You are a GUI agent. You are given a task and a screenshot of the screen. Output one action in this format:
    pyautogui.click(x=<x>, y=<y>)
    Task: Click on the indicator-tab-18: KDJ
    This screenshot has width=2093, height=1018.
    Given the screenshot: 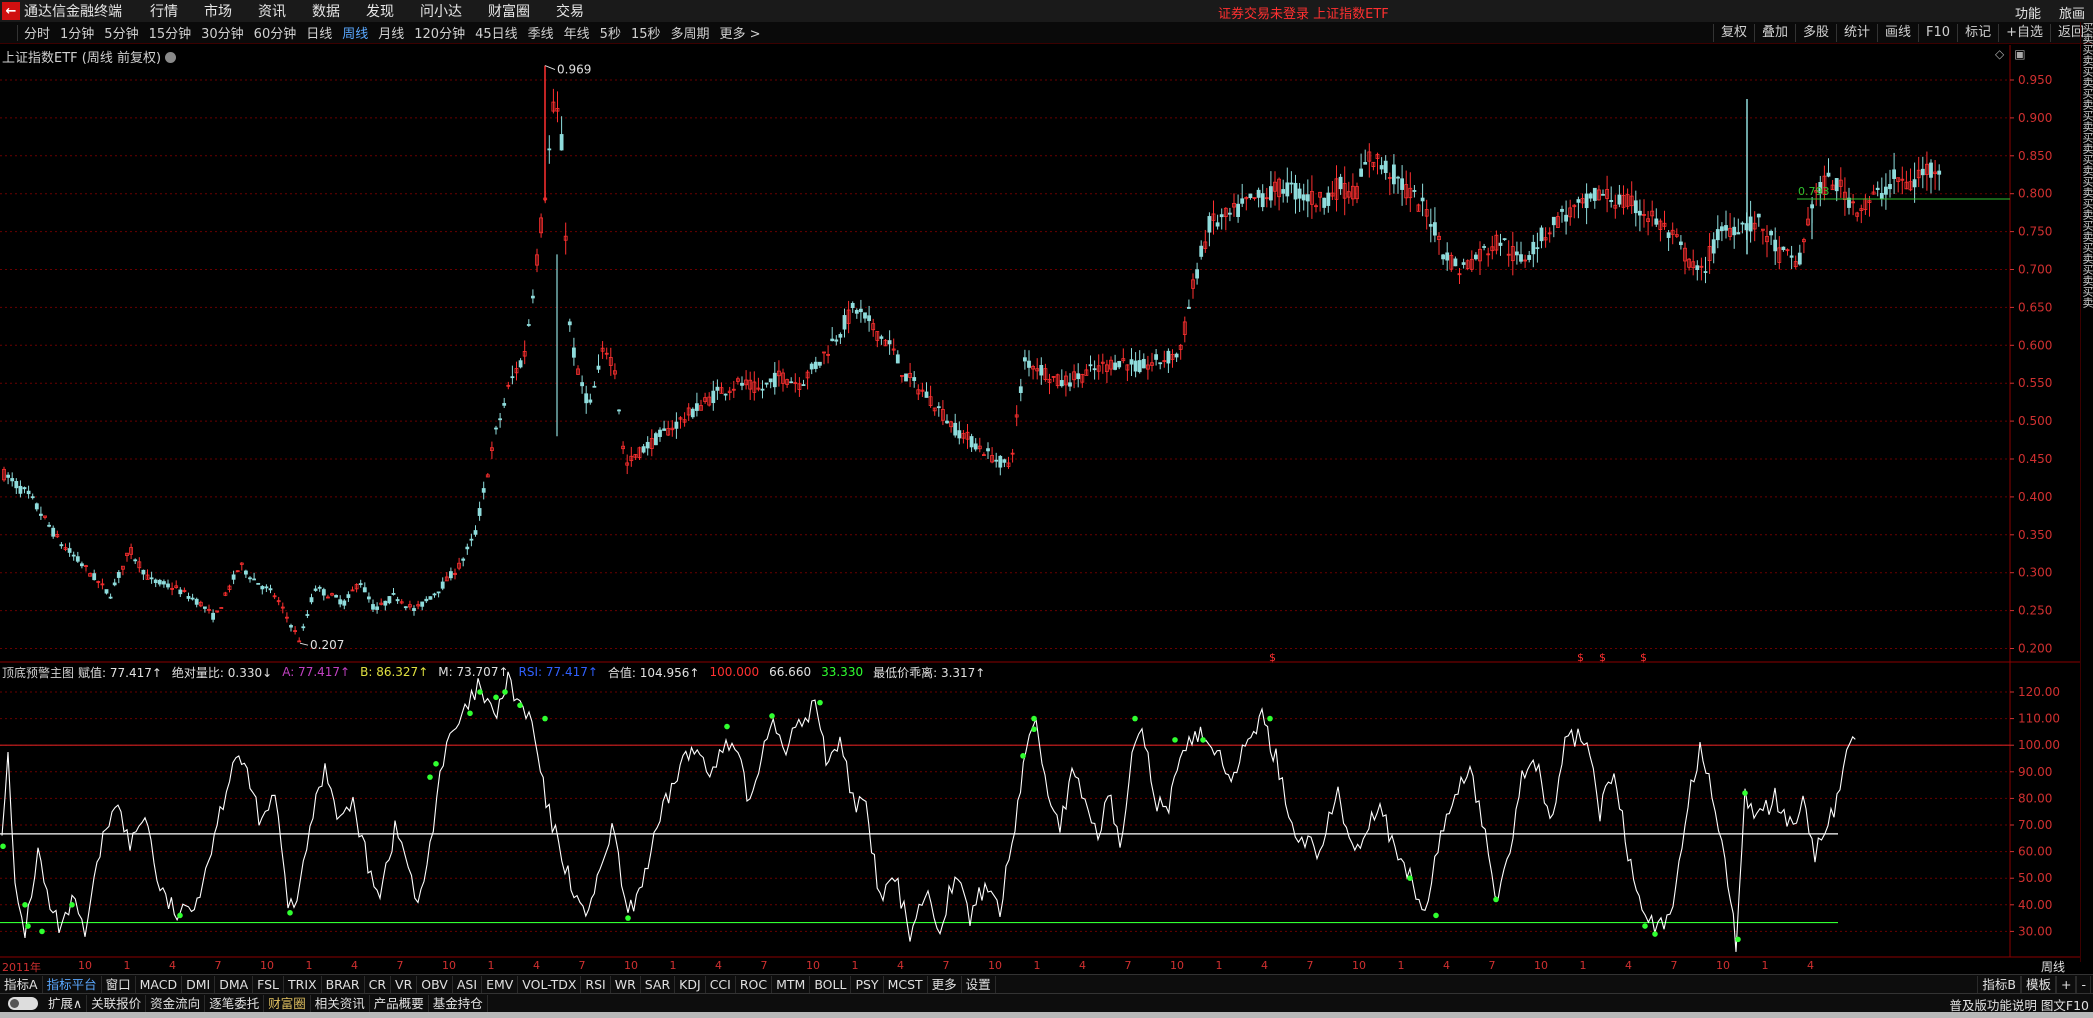 What is the action you would take?
    pyautogui.click(x=690, y=984)
    